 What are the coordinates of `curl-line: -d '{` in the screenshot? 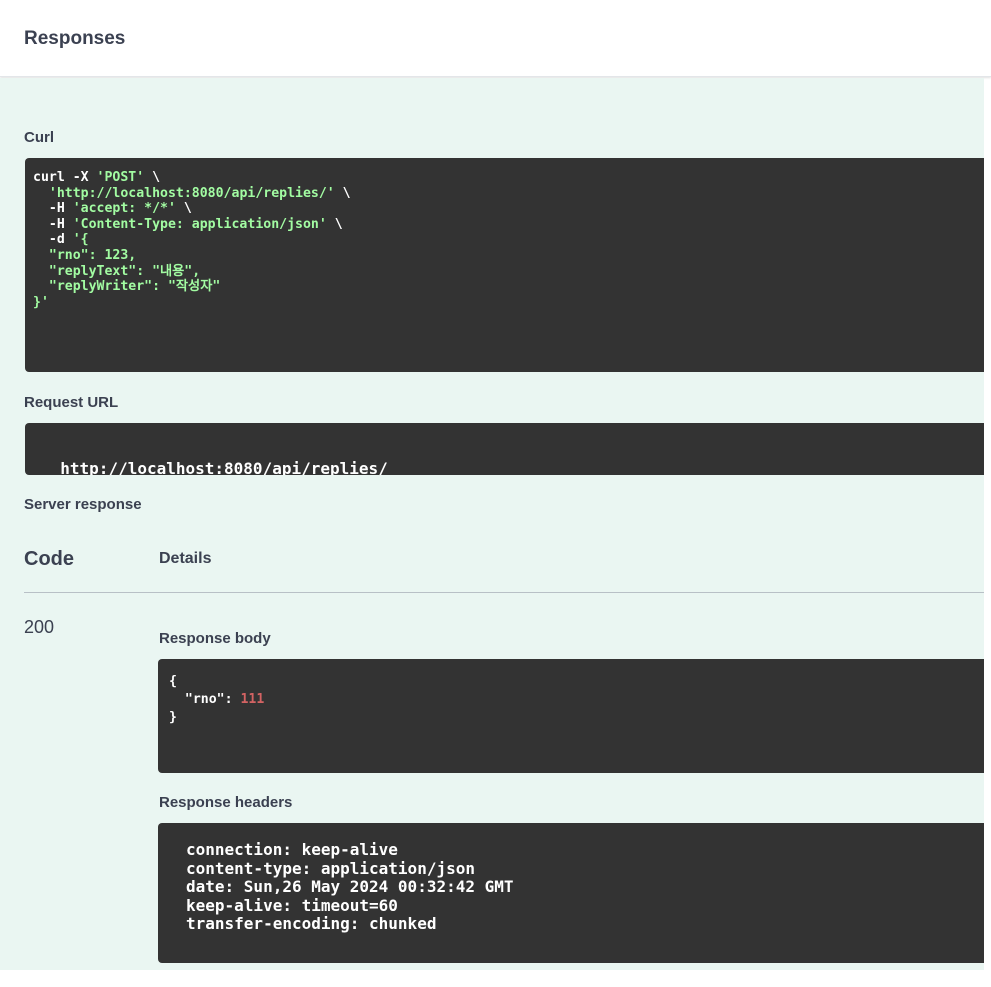 It's located at (504, 240).